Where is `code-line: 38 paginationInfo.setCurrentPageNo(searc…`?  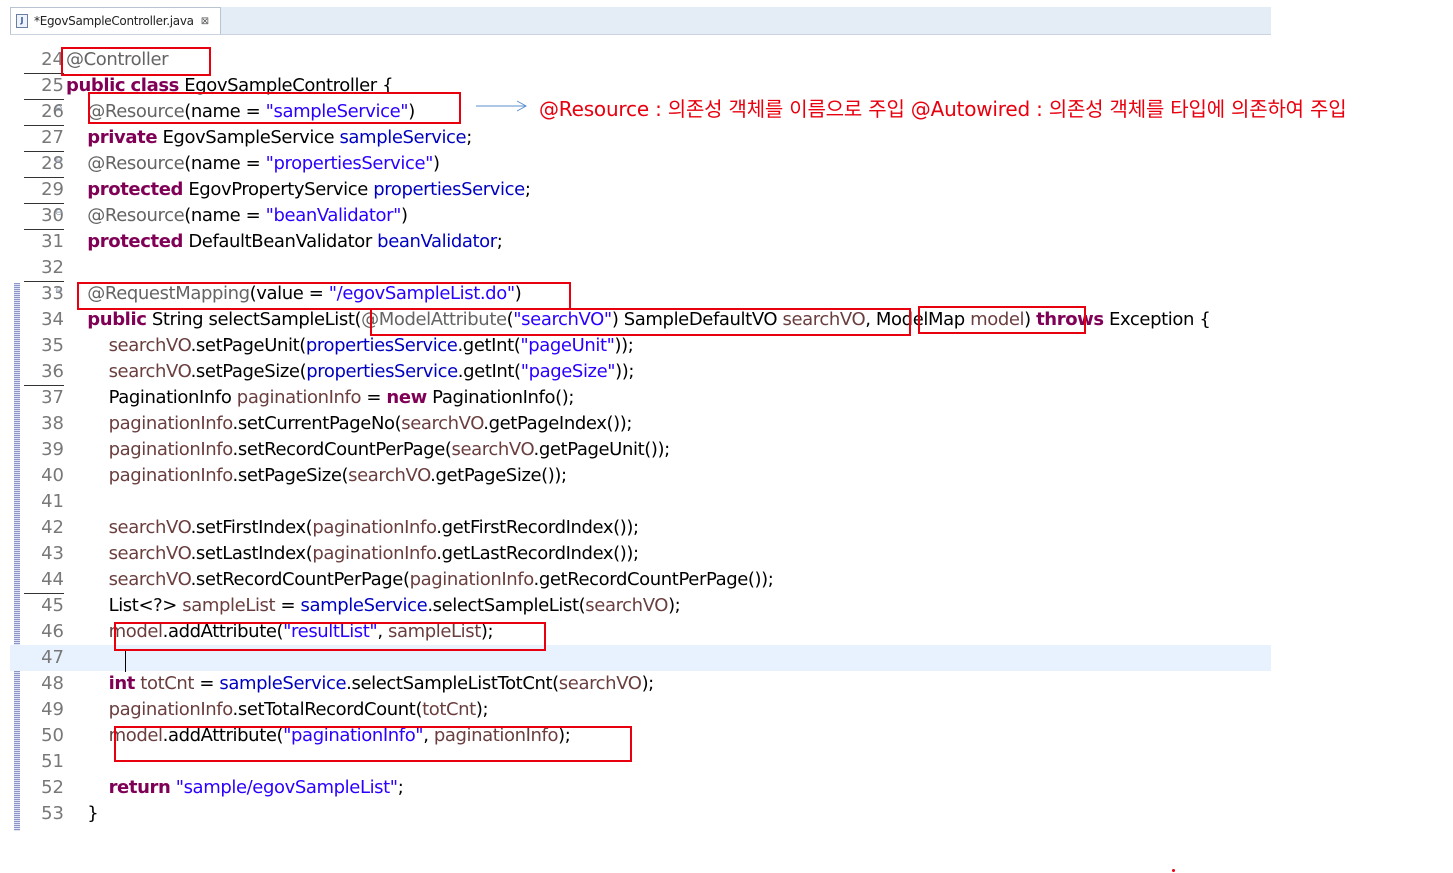 code-line: 38 paginationInfo.setCurrentPageNo(searc… is located at coordinates (640, 424).